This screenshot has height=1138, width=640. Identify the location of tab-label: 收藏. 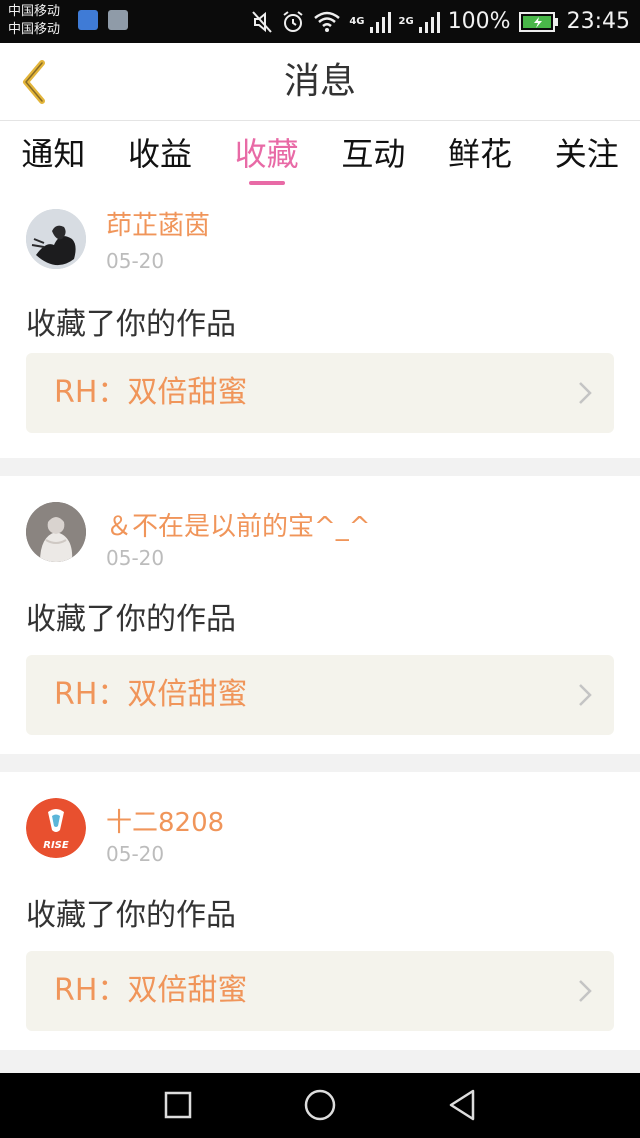
(266, 154).